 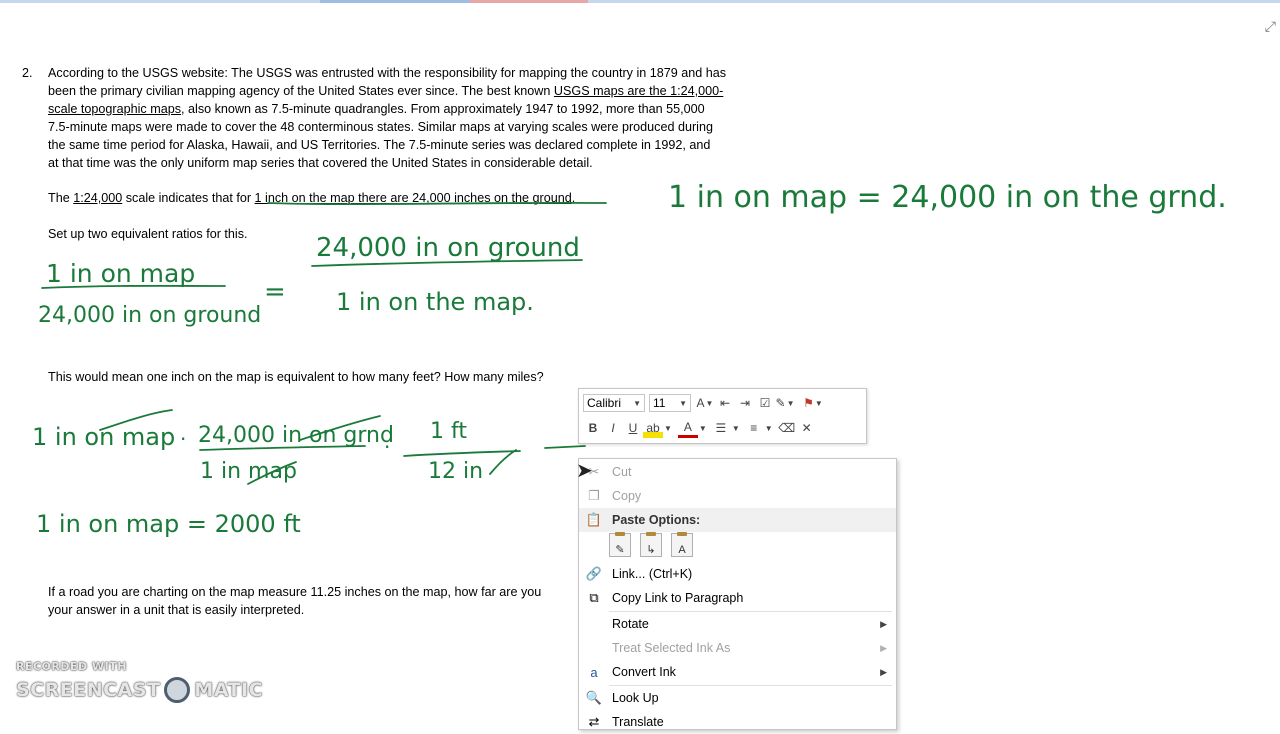 I want to click on eraser-icon: ⌫, so click(x=787, y=428).